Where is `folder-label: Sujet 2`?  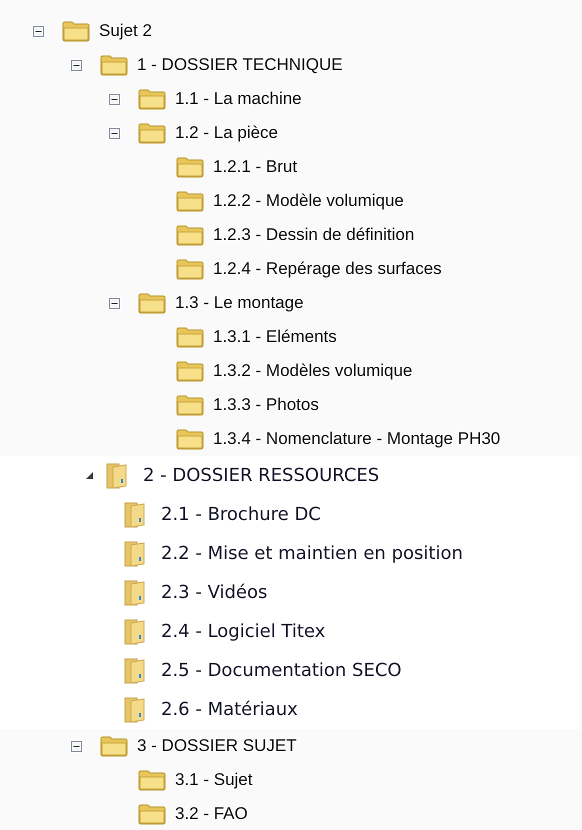 folder-label: Sujet 2 is located at coordinates (125, 31).